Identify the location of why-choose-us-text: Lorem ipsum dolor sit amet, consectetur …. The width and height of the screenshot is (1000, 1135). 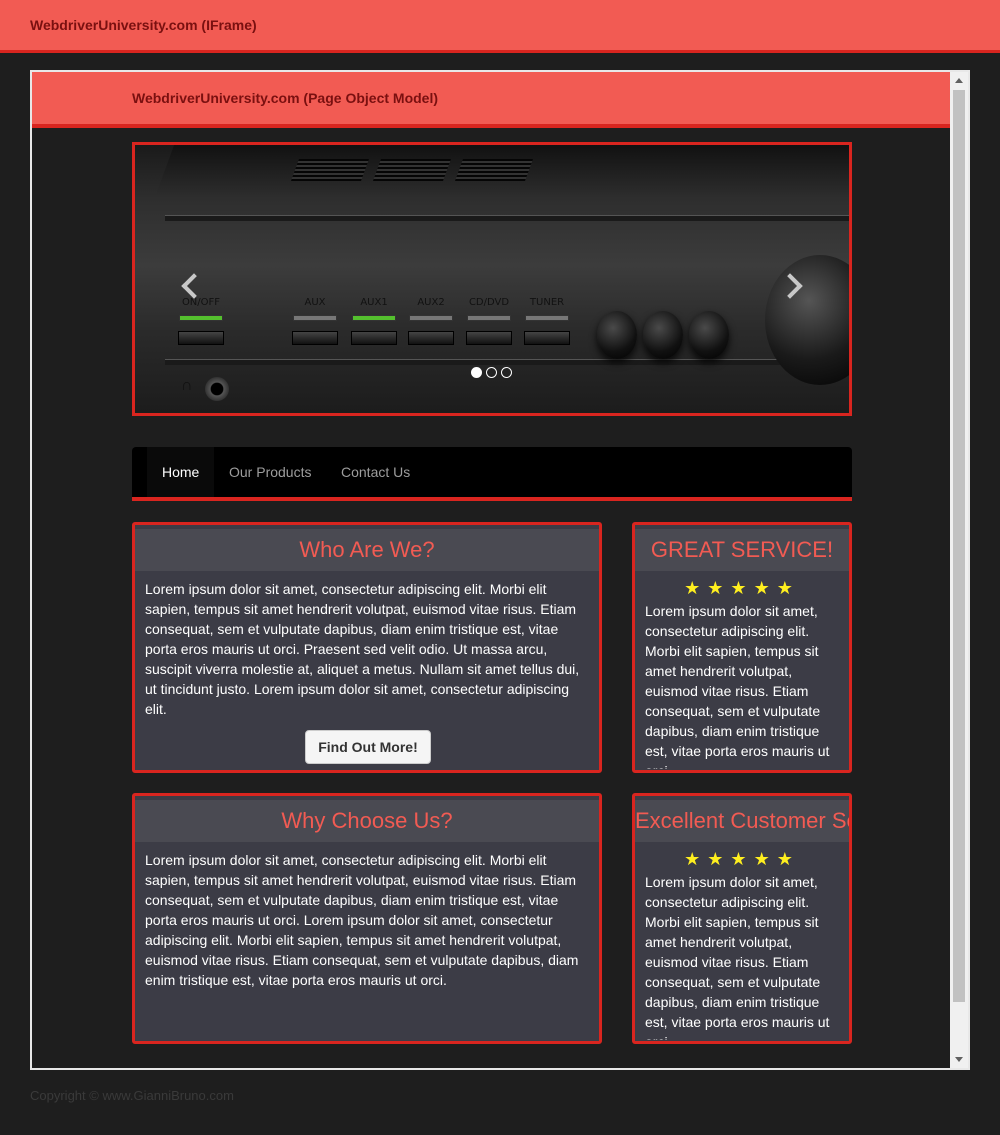
(362, 920).